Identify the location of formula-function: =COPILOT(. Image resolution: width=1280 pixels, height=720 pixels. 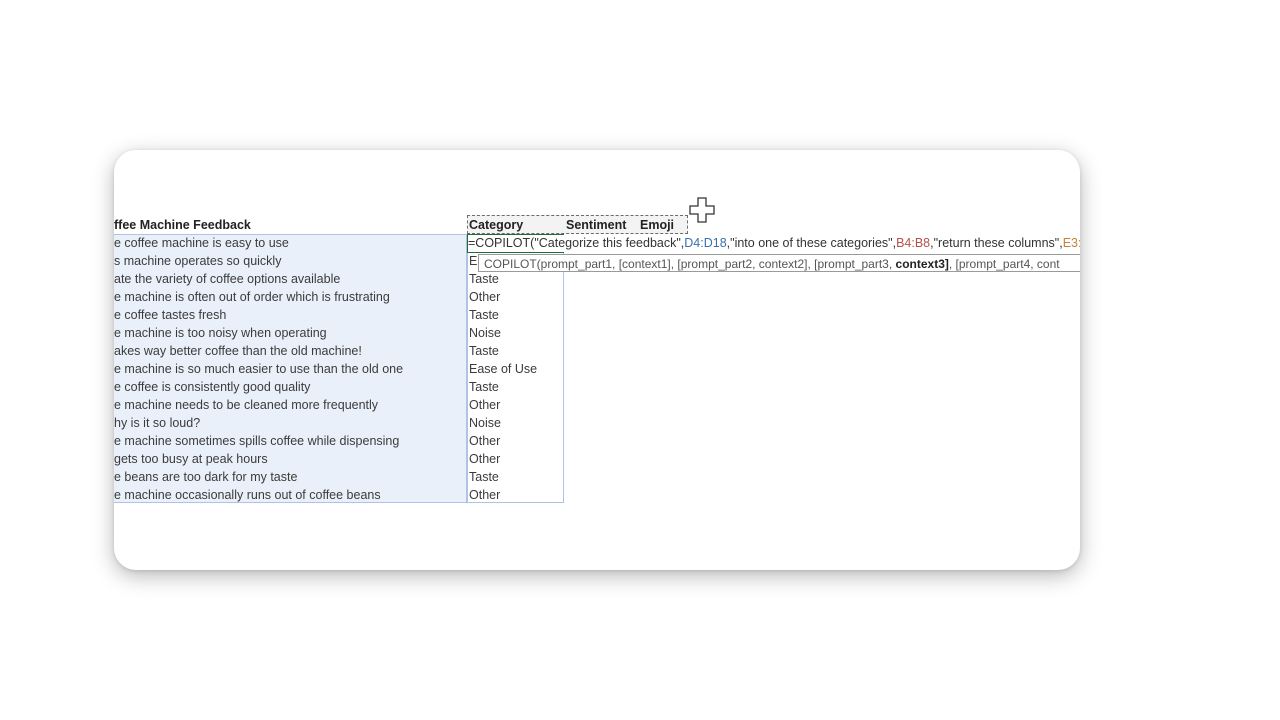
(501, 243).